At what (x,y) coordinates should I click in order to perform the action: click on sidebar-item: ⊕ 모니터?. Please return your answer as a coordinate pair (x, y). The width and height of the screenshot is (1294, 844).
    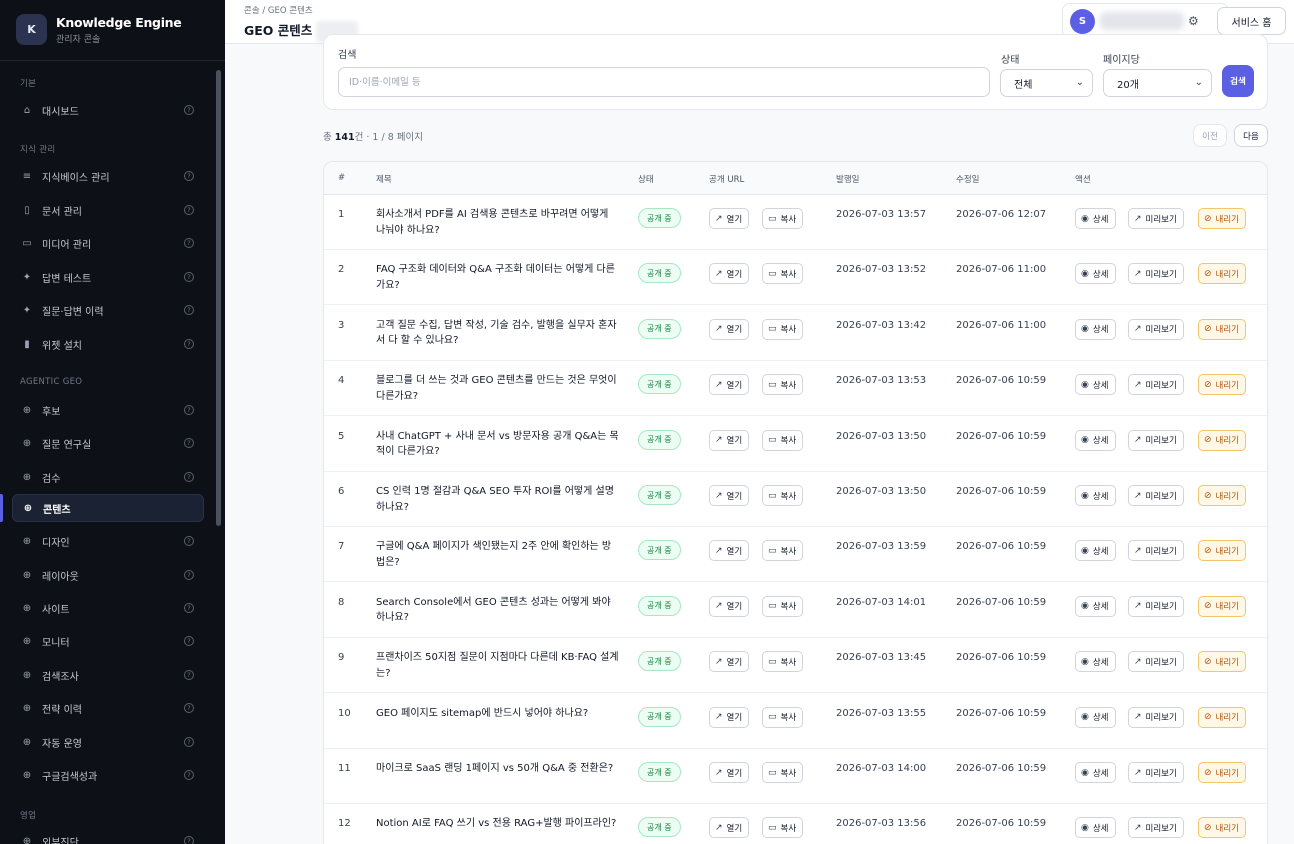
    Looking at the image, I should click on (108, 641).